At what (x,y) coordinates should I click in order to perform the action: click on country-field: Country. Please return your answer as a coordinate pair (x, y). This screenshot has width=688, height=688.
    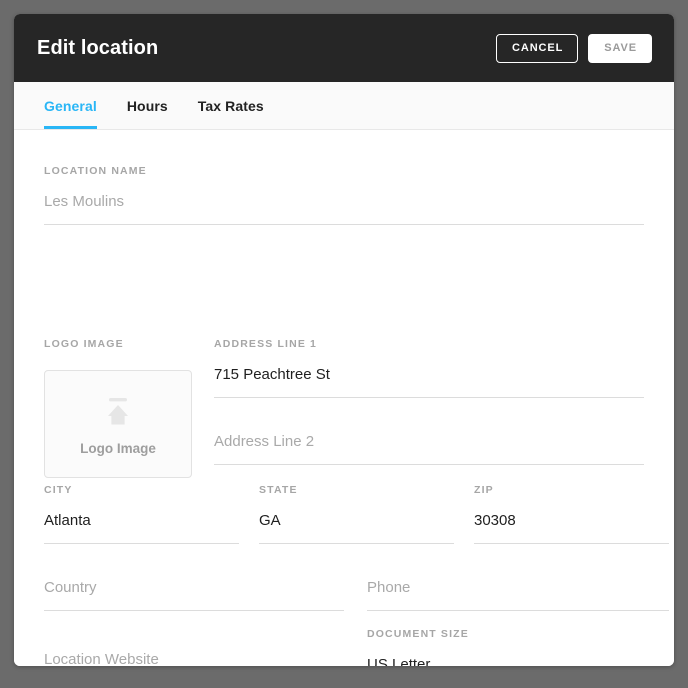
    Looking at the image, I should click on (194, 595).